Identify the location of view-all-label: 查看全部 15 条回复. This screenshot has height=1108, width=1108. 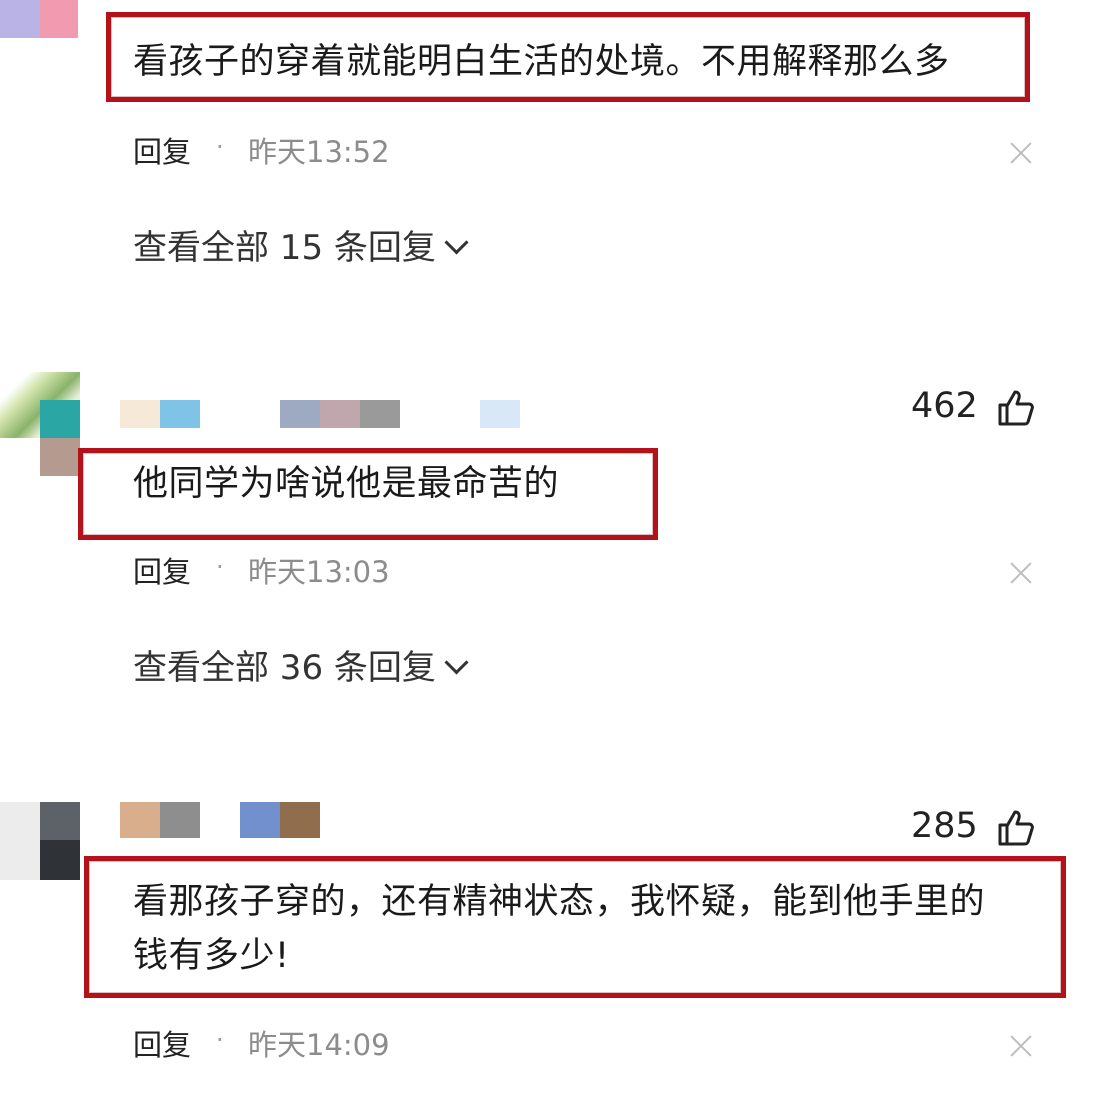
(284, 248).